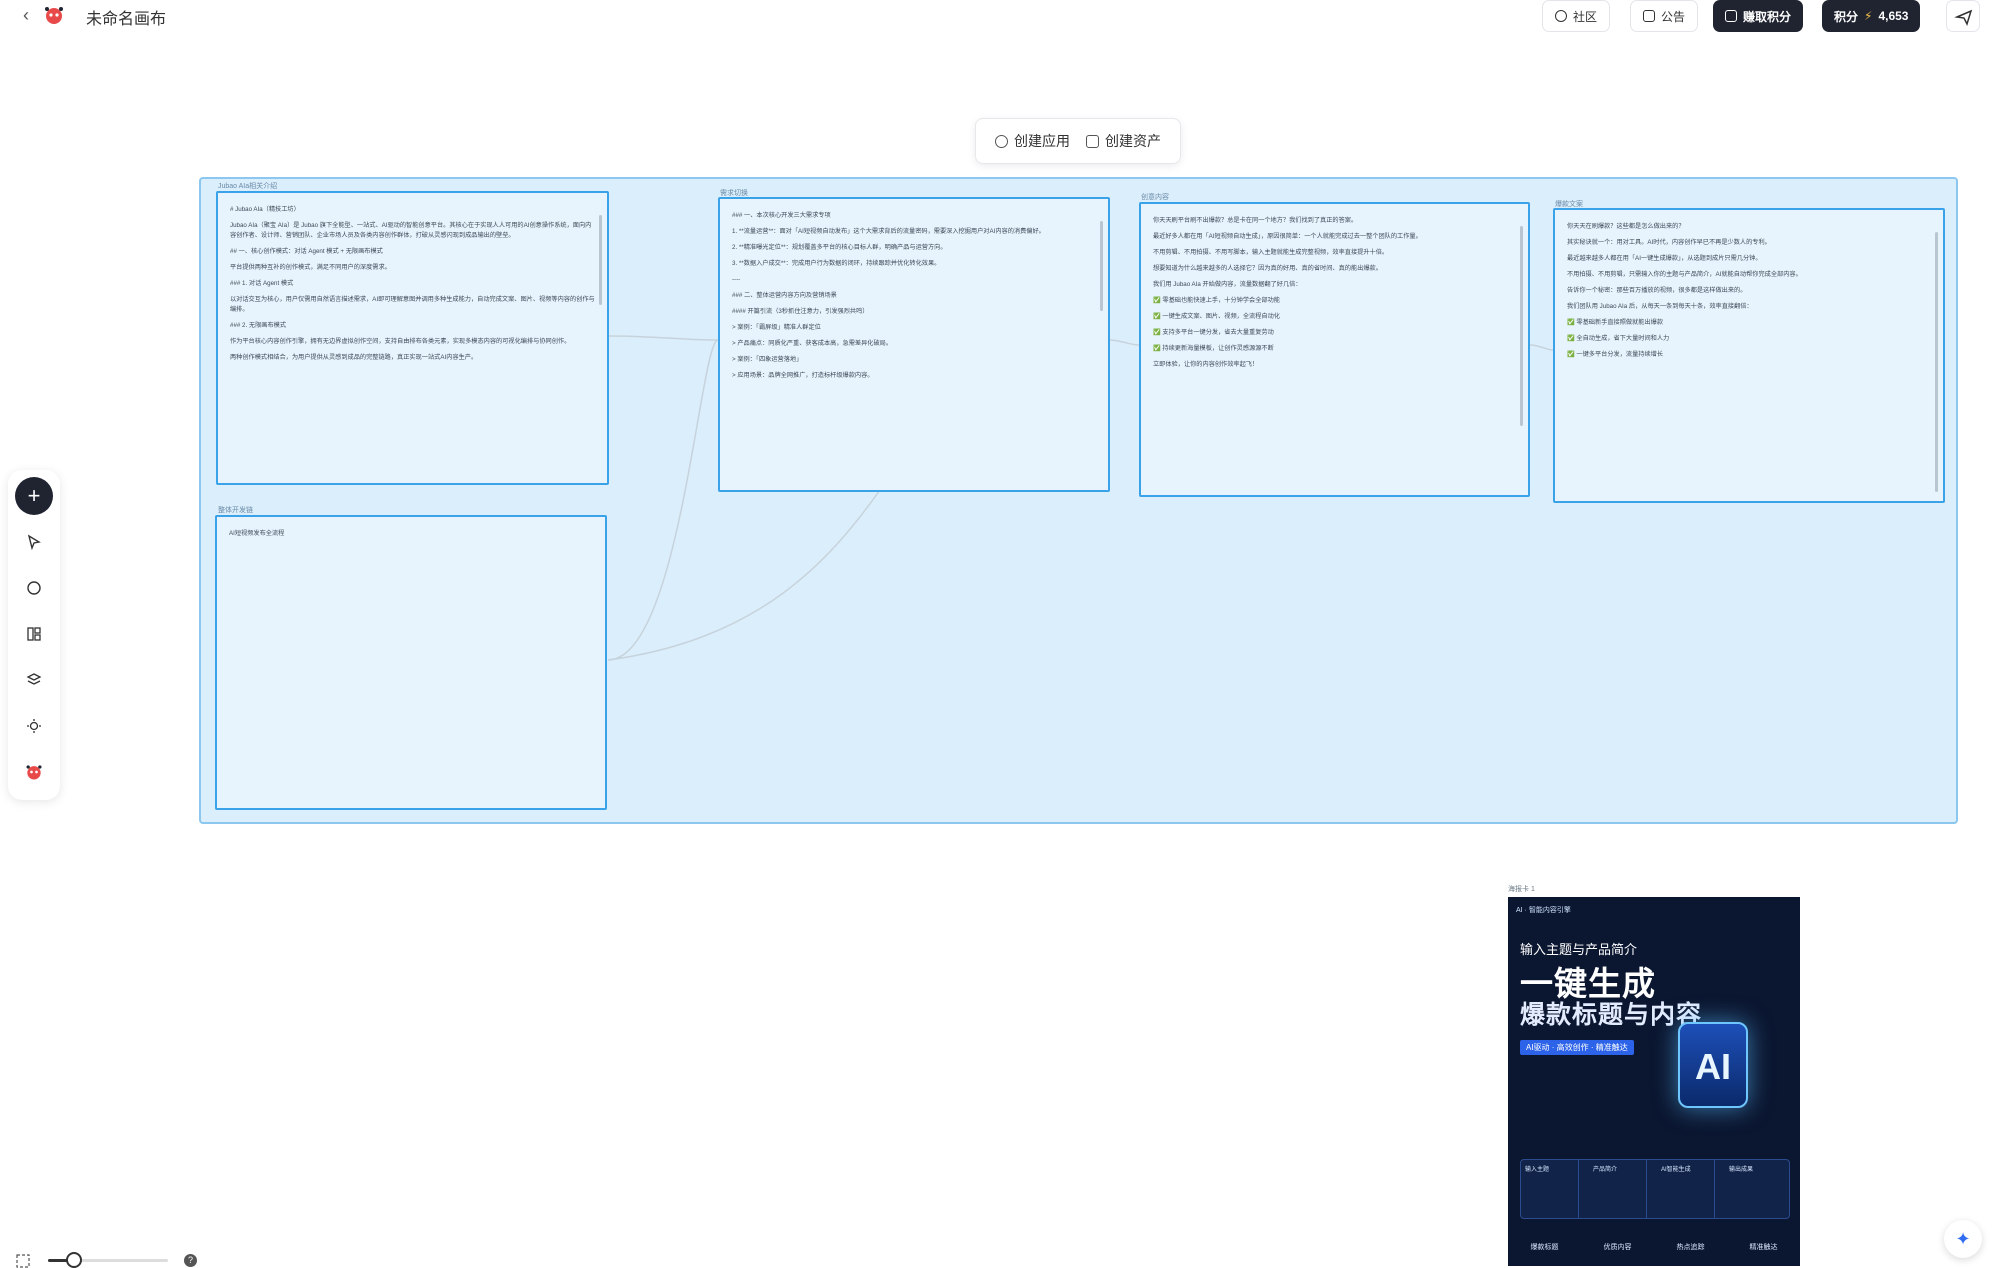 This screenshot has width=1994, height=1268. Describe the element at coordinates (262, 283) in the screenshot. I see `card-text: ### 1. 对话 Agent 模式` at that location.